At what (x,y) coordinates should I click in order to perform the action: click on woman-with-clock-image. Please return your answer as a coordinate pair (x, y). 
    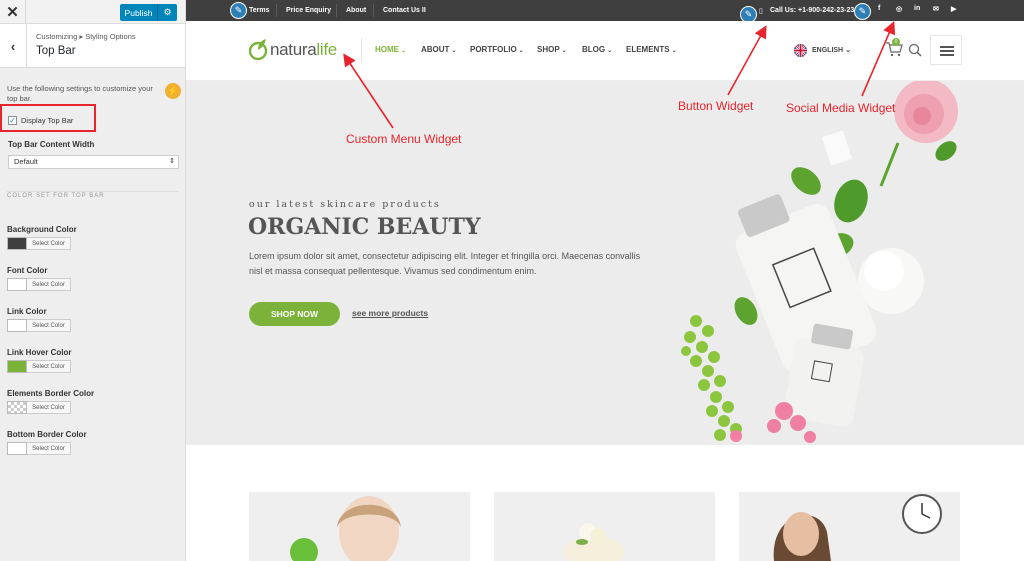
    Looking at the image, I should click on (857, 527).